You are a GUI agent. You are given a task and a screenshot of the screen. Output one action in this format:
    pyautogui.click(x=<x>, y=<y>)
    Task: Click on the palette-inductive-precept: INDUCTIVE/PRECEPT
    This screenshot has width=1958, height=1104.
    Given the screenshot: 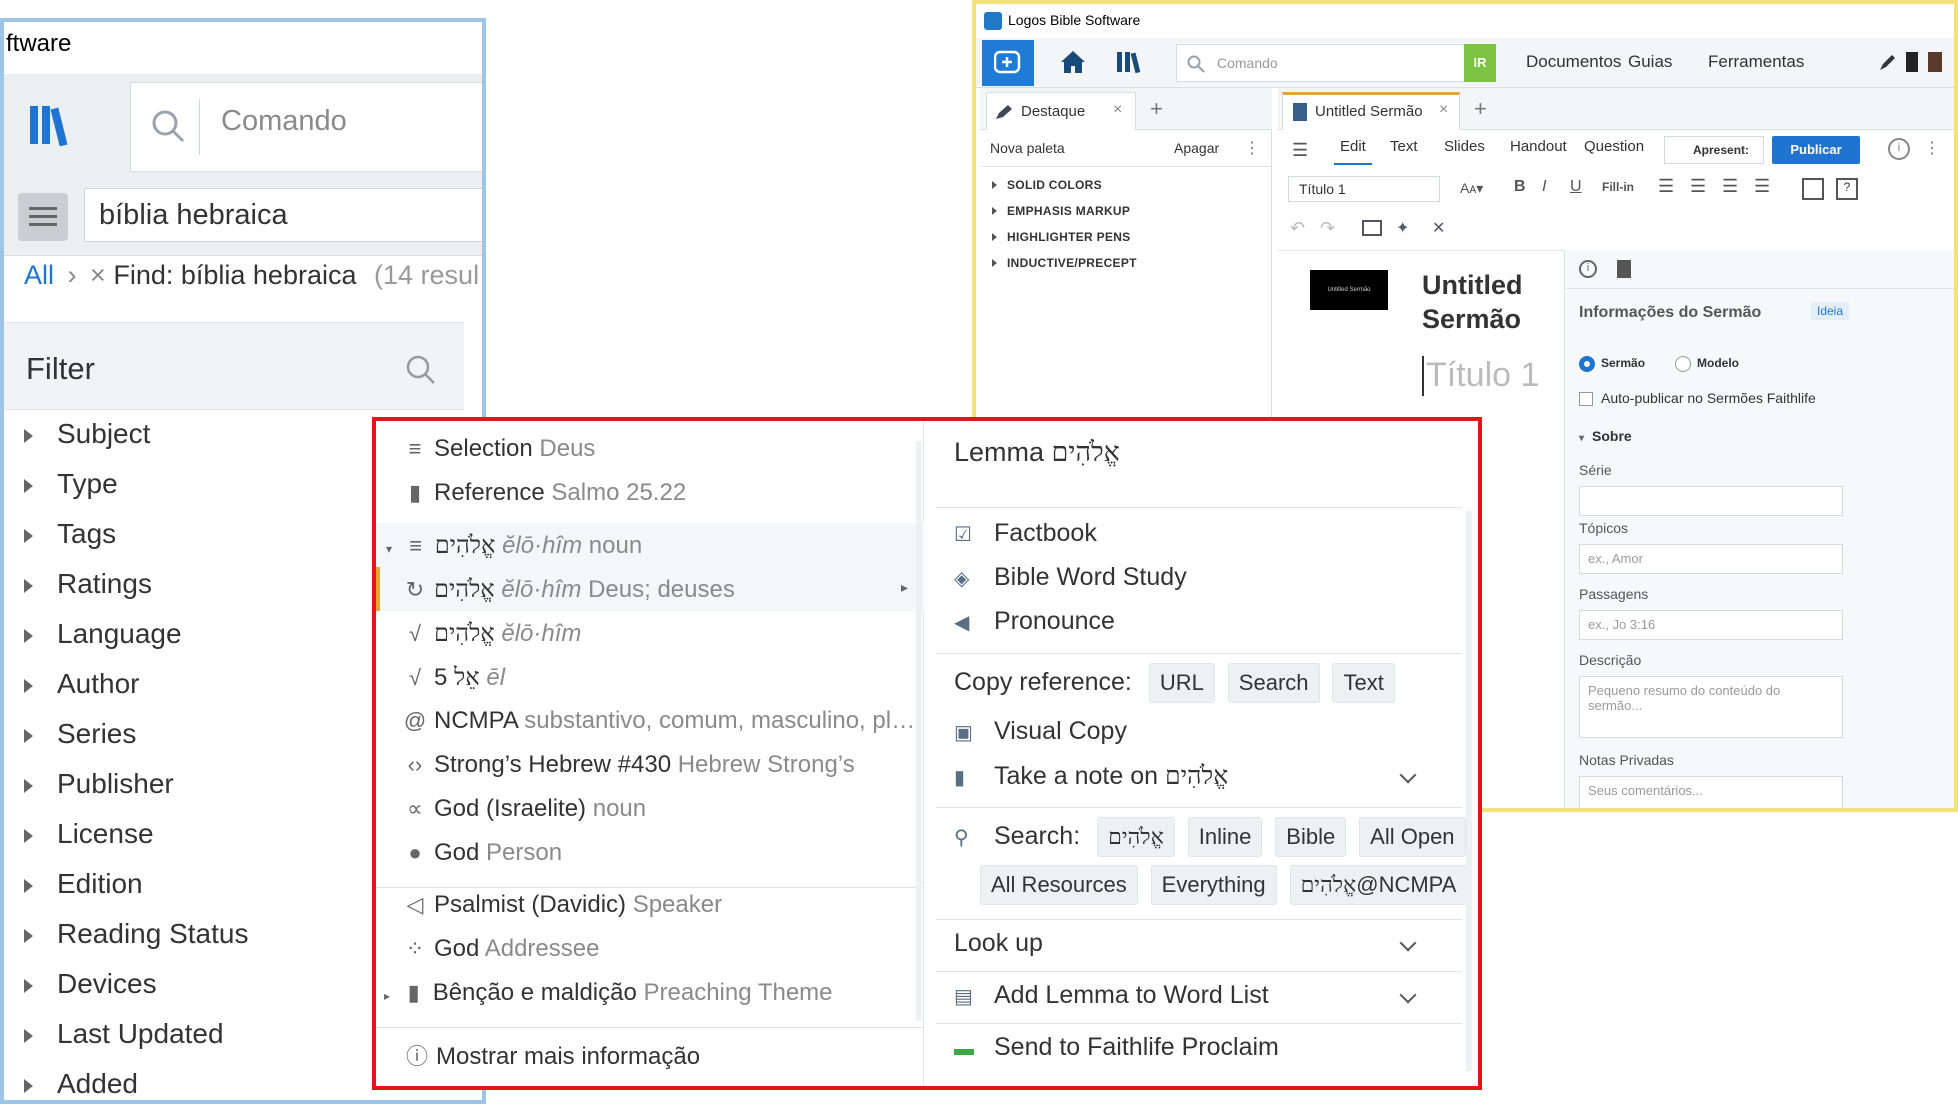 What is the action you would take?
    pyautogui.click(x=1064, y=263)
    